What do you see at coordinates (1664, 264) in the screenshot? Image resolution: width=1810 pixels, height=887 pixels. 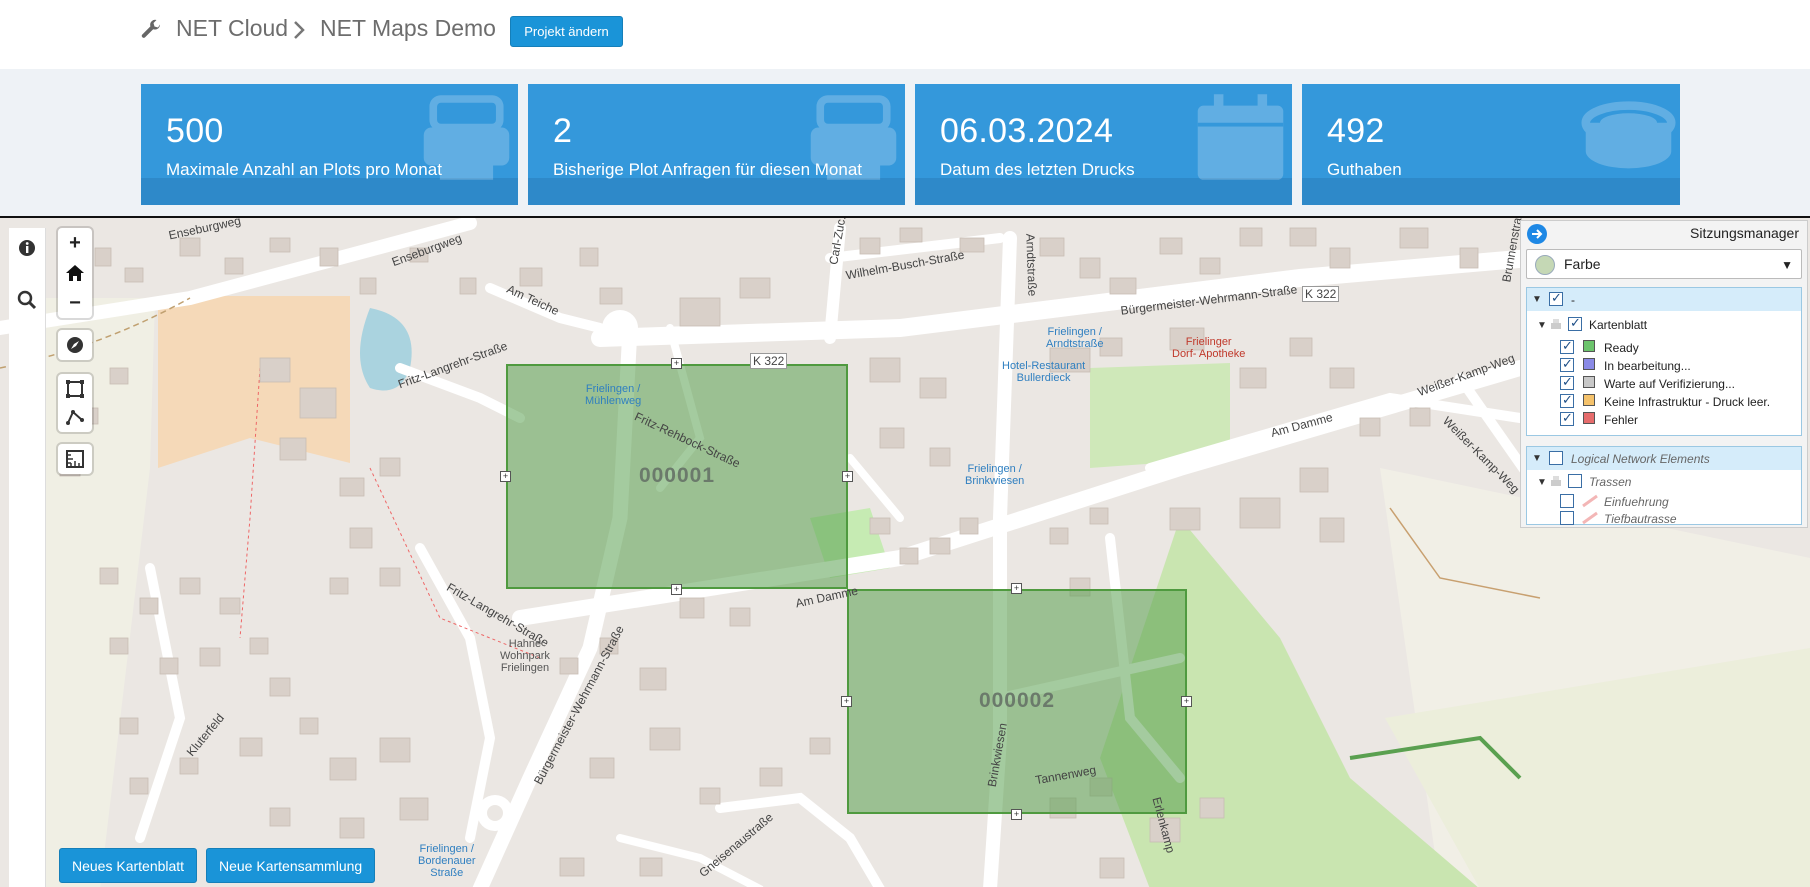 I see `style-select: Farbe ▼` at bounding box center [1664, 264].